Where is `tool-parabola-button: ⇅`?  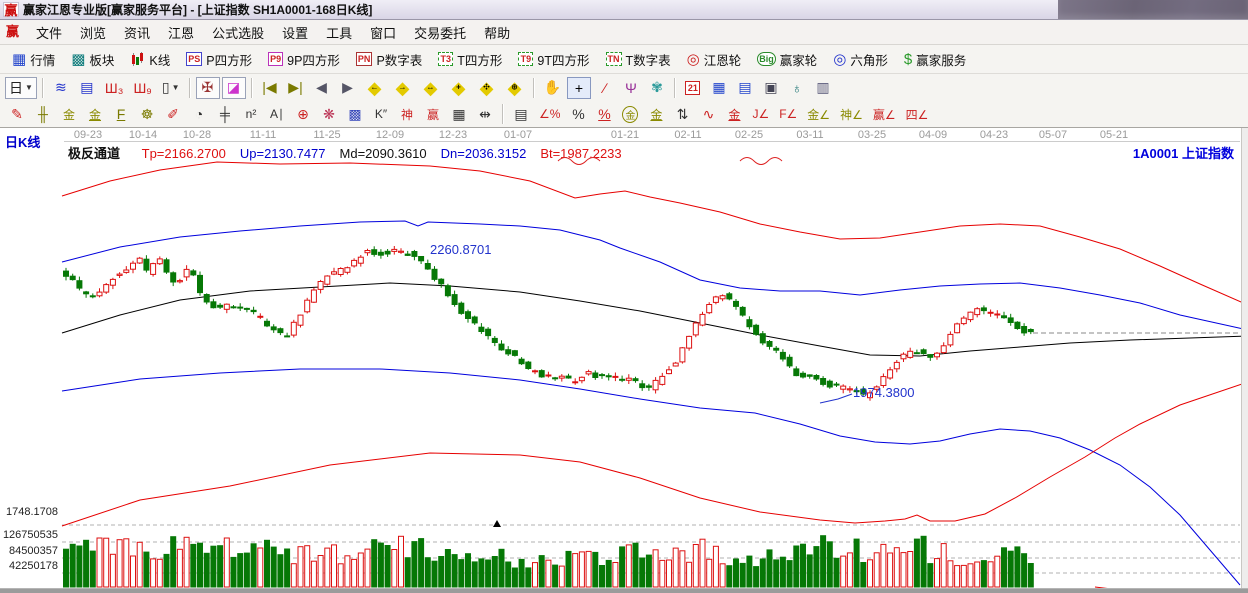
tool-parabola-button: ⇅ is located at coordinates (682, 114).